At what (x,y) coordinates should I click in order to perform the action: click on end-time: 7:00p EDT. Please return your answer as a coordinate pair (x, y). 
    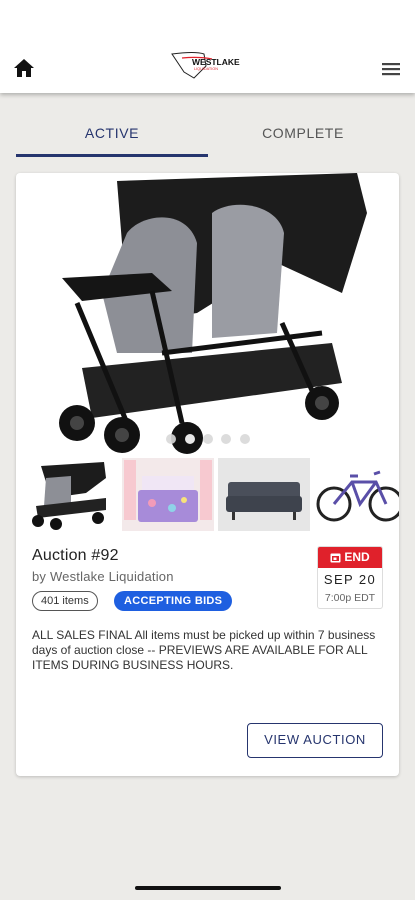
    Looking at the image, I should click on (350, 598).